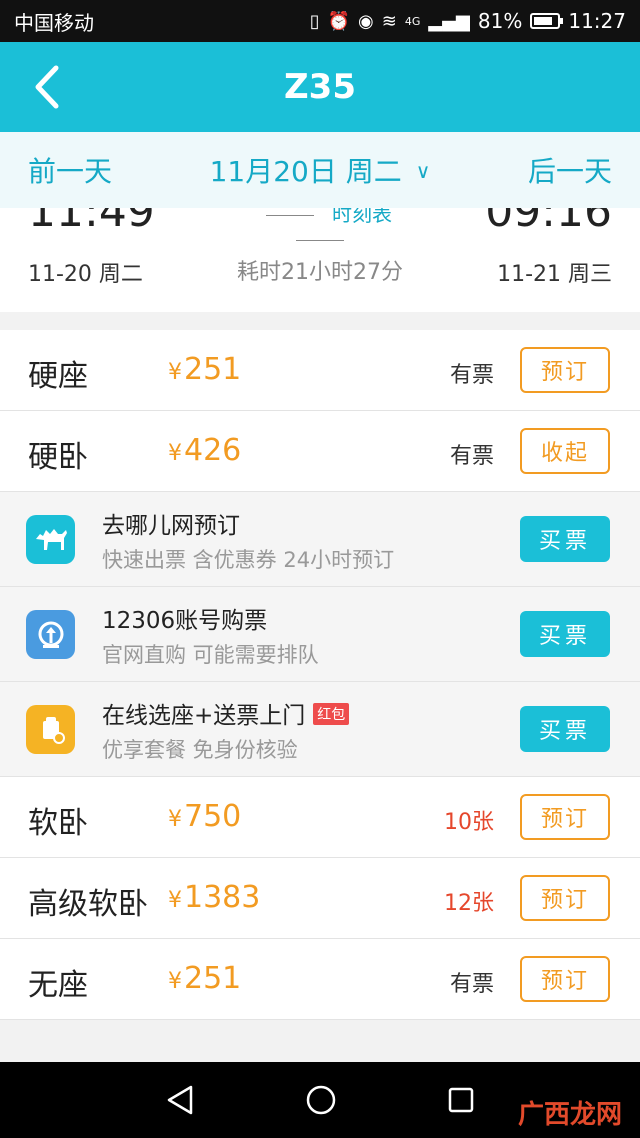 Image resolution: width=640 pixels, height=1138 pixels. I want to click on battery-percent: 81%, so click(500, 21).